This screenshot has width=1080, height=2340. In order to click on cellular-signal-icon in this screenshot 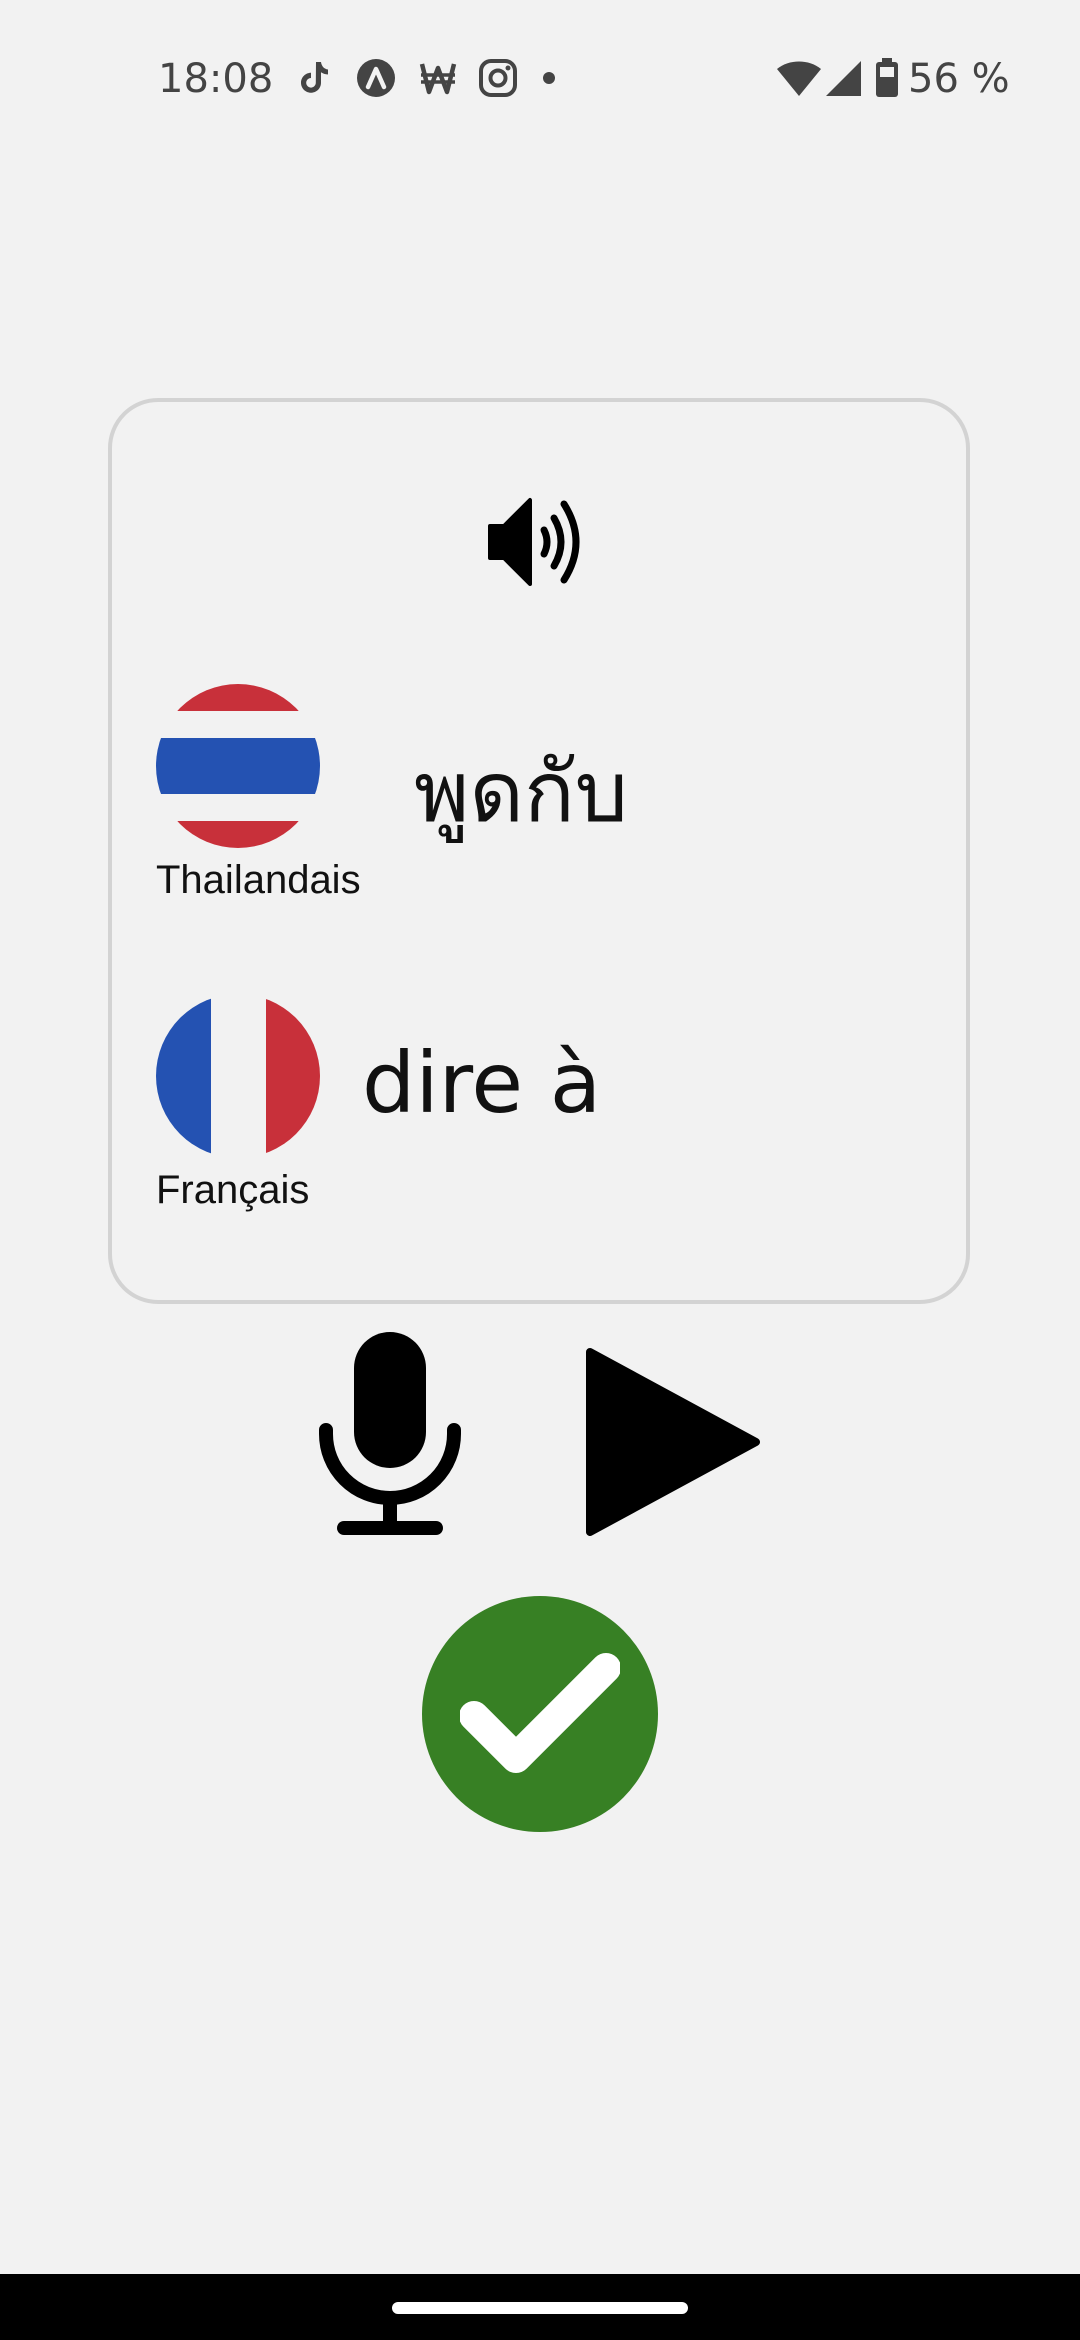, I will do `click(843, 78)`.